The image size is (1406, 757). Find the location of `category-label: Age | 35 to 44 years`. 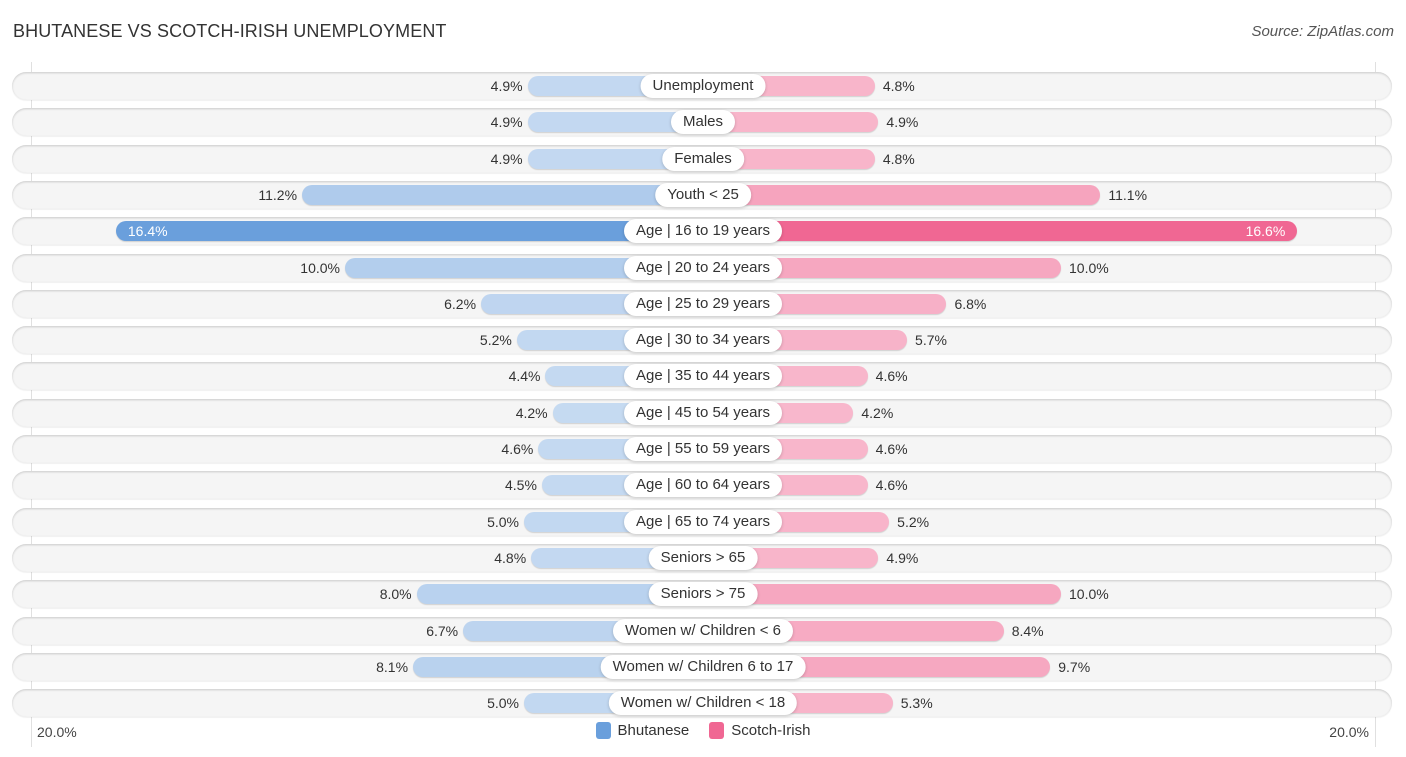

category-label: Age | 35 to 44 years is located at coordinates (703, 376).